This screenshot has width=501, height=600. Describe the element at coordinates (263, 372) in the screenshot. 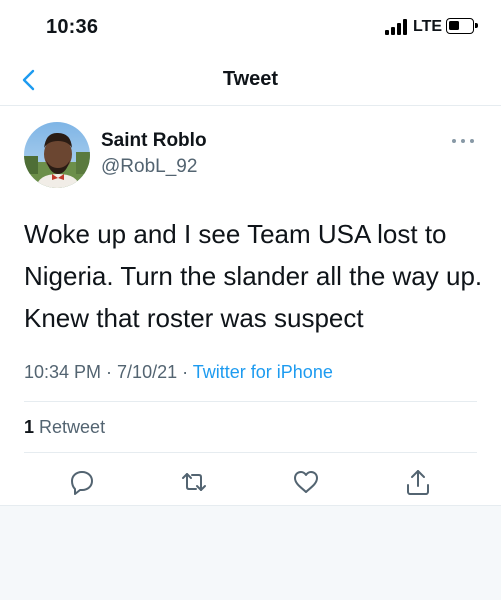

I see `tweet-source-link: Twitter for iPhone` at that location.